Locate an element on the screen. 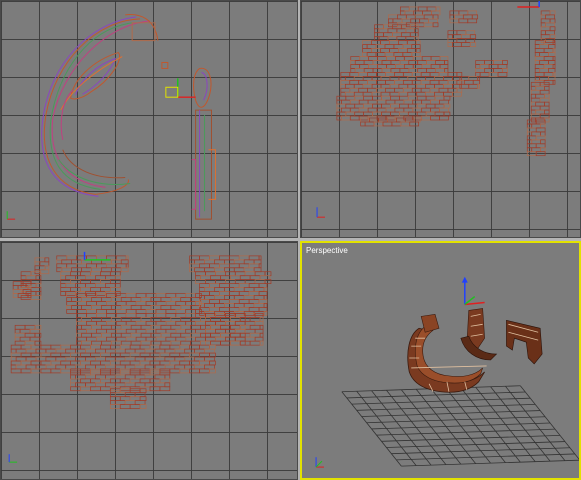 Image resolution: width=581 pixels, height=480 pixels. wire-curve is located at coordinates (94, 172).